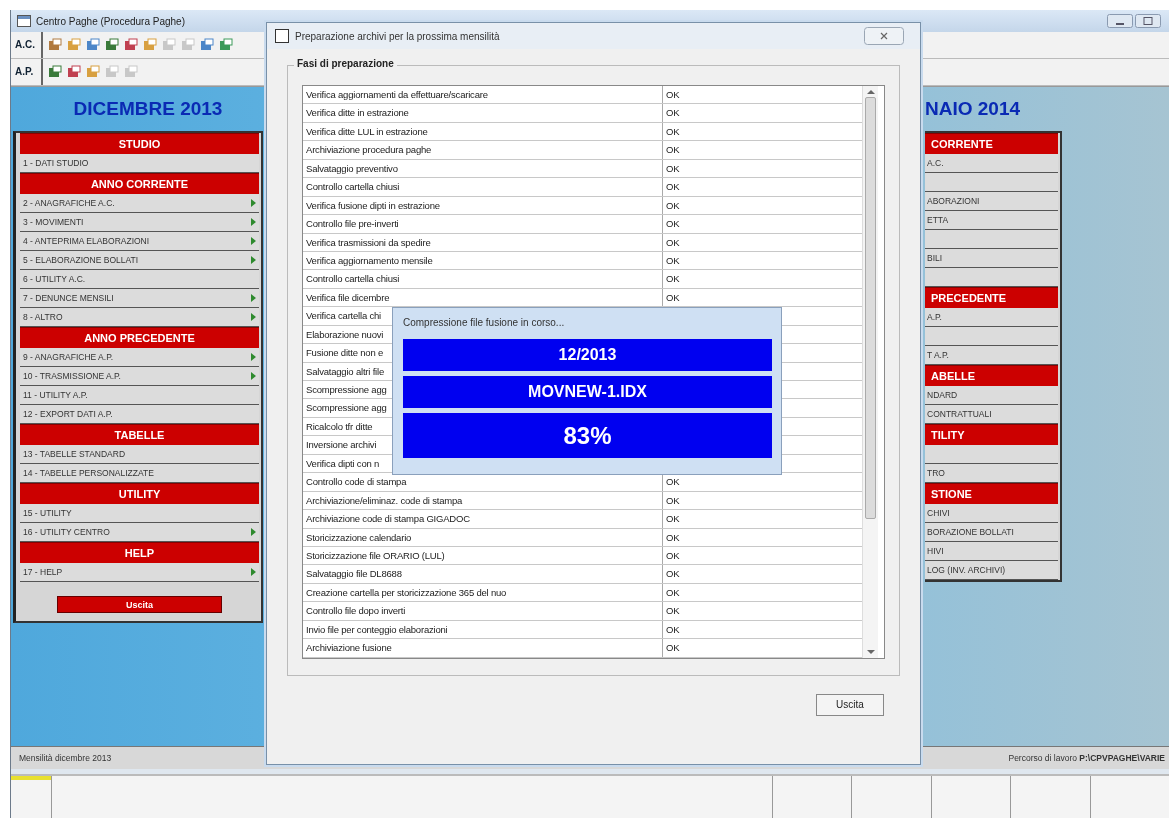 This screenshot has width=1169, height=818. I want to click on table-cell: Controllo cartella chiusi, so click(483, 187).